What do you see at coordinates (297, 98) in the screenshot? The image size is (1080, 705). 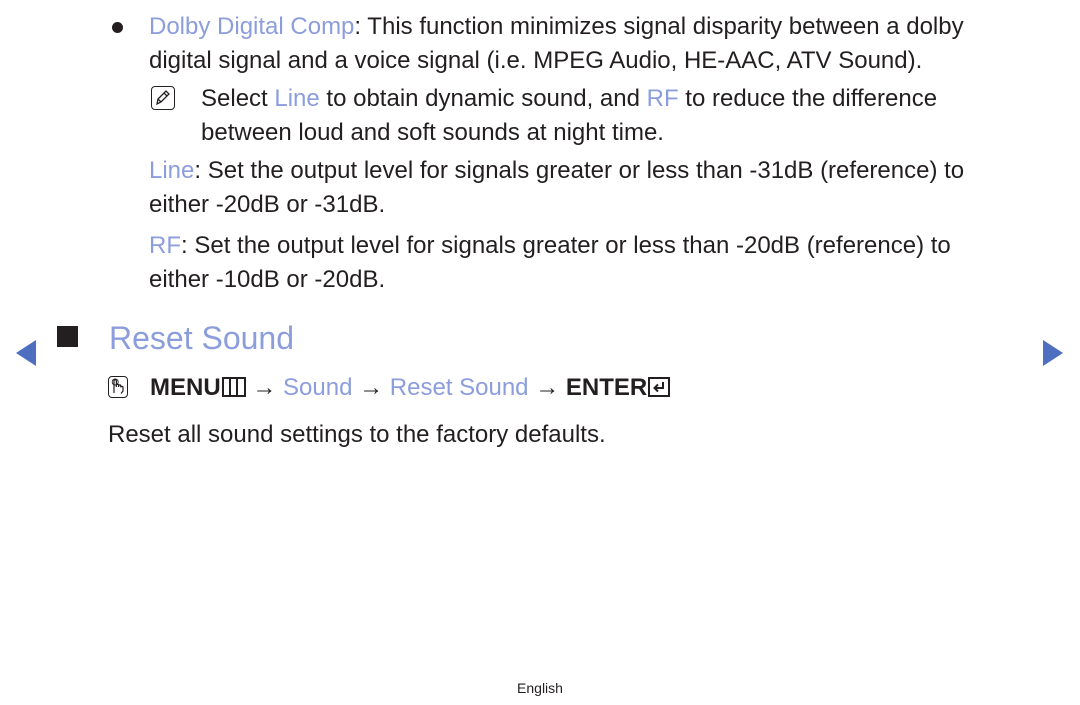 I see `note-term-line: Line` at bounding box center [297, 98].